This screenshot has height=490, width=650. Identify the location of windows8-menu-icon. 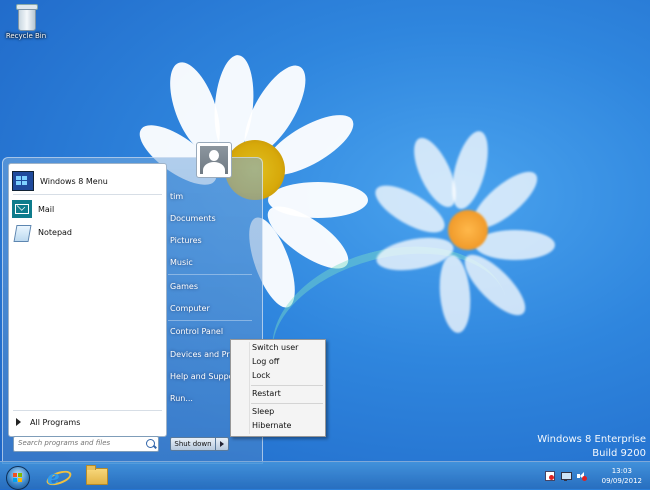
(23, 181).